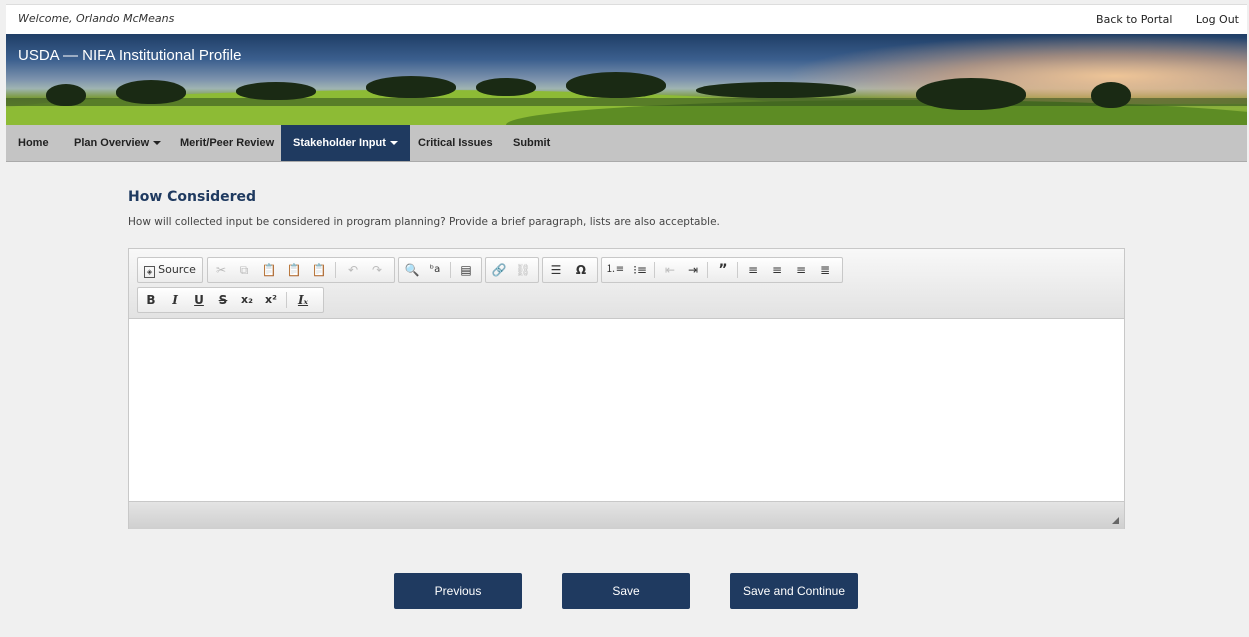 The width and height of the screenshot is (1249, 637). Describe the element at coordinates (269, 270) in the screenshot. I see `paste-icon: 📋` at that location.